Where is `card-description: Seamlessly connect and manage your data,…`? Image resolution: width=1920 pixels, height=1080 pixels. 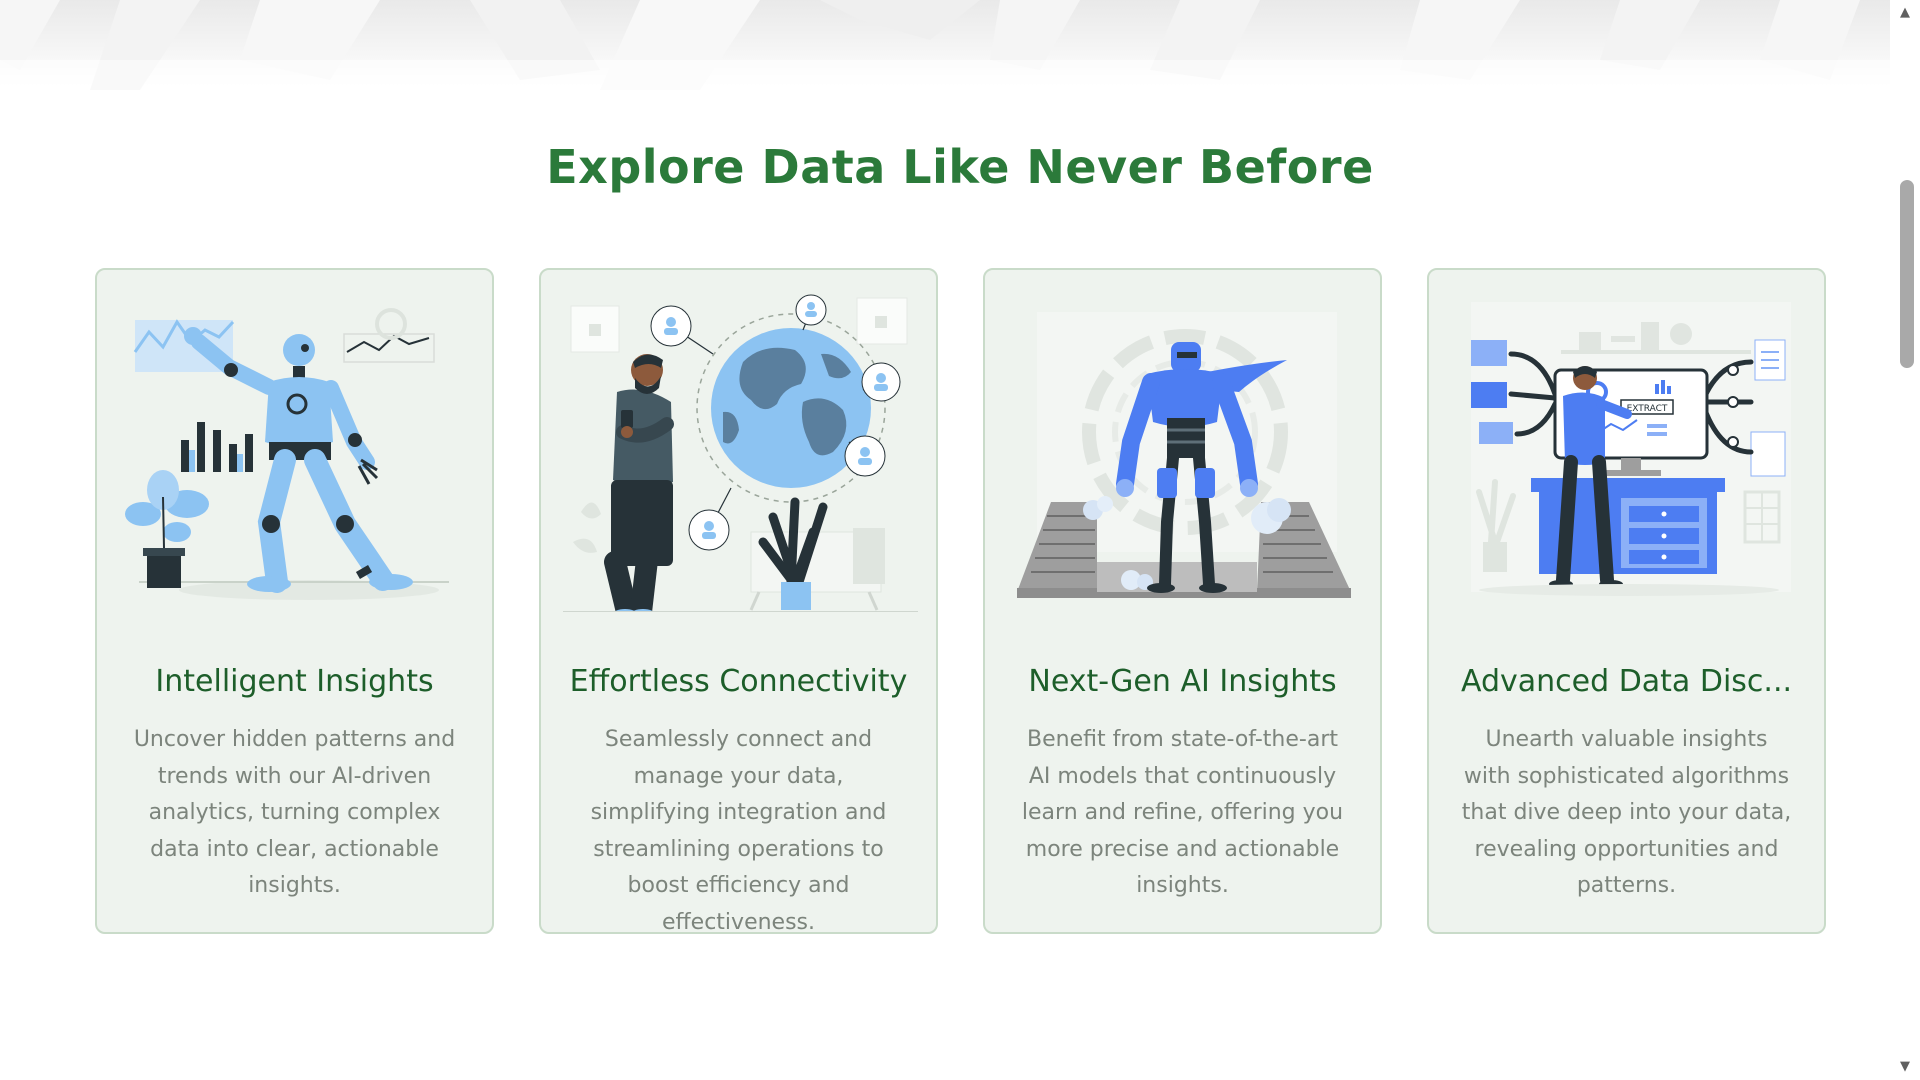
card-description: Seamlessly connect and manage your data,… is located at coordinates (738, 830).